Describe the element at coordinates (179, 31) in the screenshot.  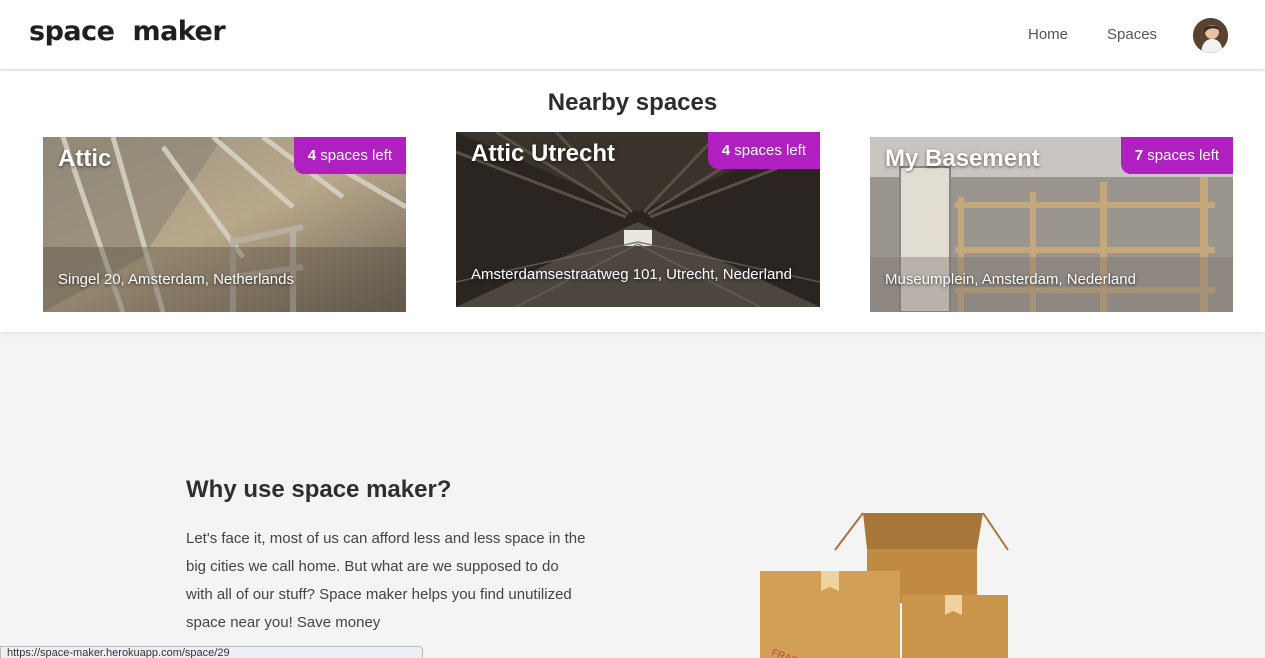
I see `logo-word-maker: maker` at that location.